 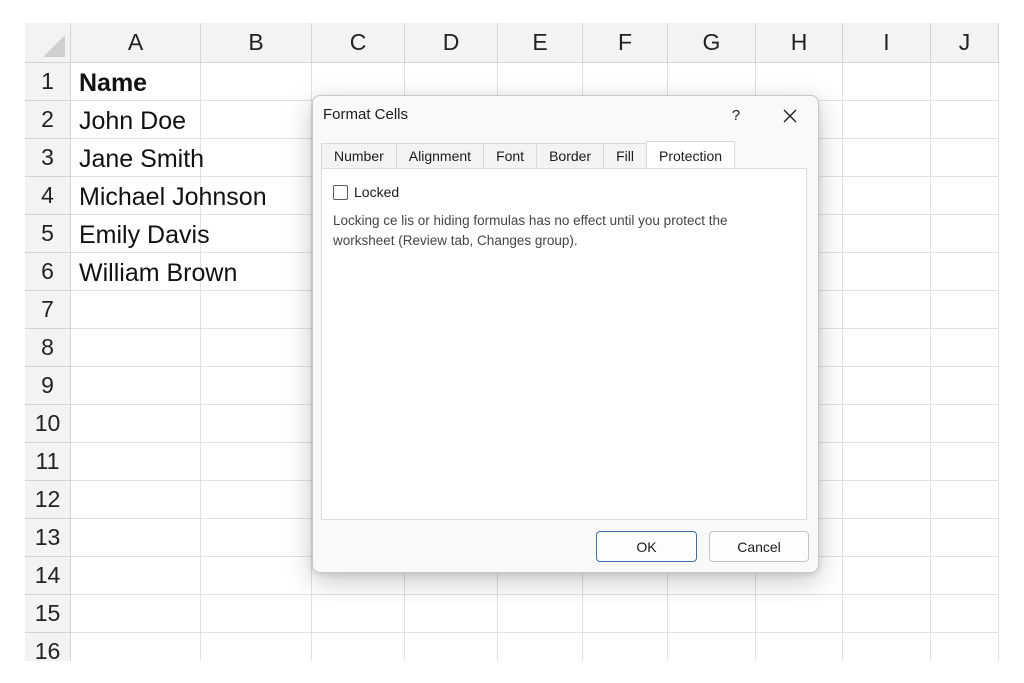 I want to click on row-header-5: 5, so click(x=48, y=234).